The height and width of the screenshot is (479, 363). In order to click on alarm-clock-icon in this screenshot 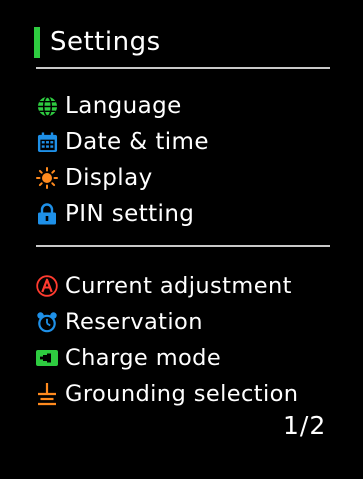, I will do `click(47, 322)`.